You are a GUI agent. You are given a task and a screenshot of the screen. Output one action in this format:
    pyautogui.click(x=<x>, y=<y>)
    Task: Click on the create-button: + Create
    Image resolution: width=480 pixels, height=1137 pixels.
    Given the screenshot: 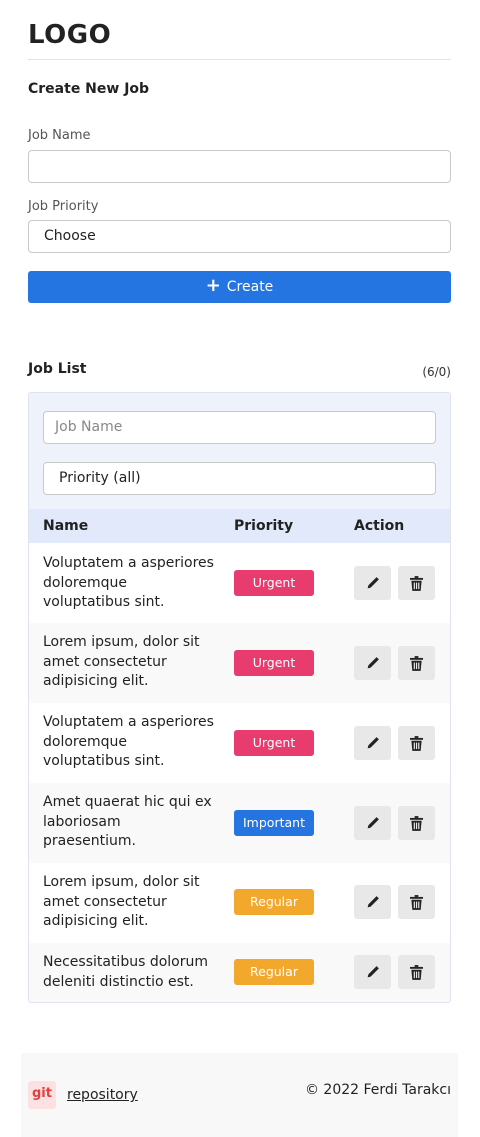 What is the action you would take?
    pyautogui.click(x=239, y=287)
    